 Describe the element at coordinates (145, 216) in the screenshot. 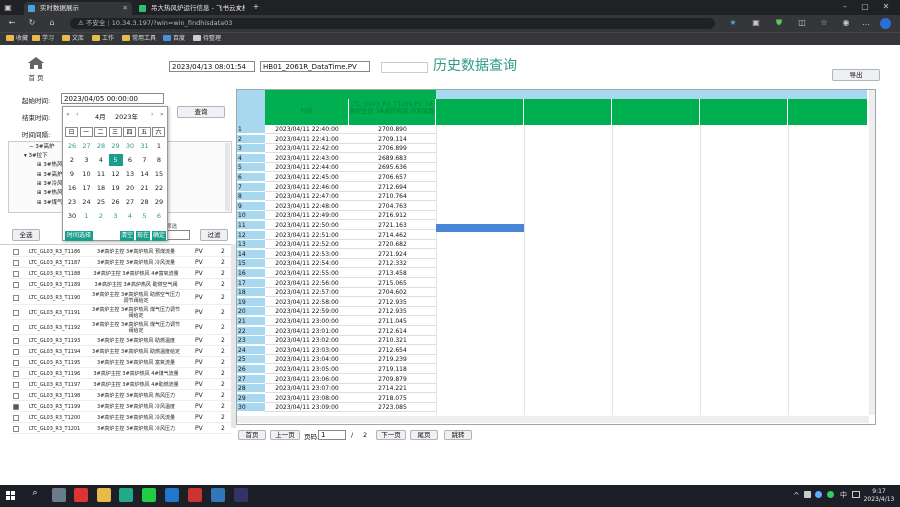

I see `calendar-day: 5` at that location.